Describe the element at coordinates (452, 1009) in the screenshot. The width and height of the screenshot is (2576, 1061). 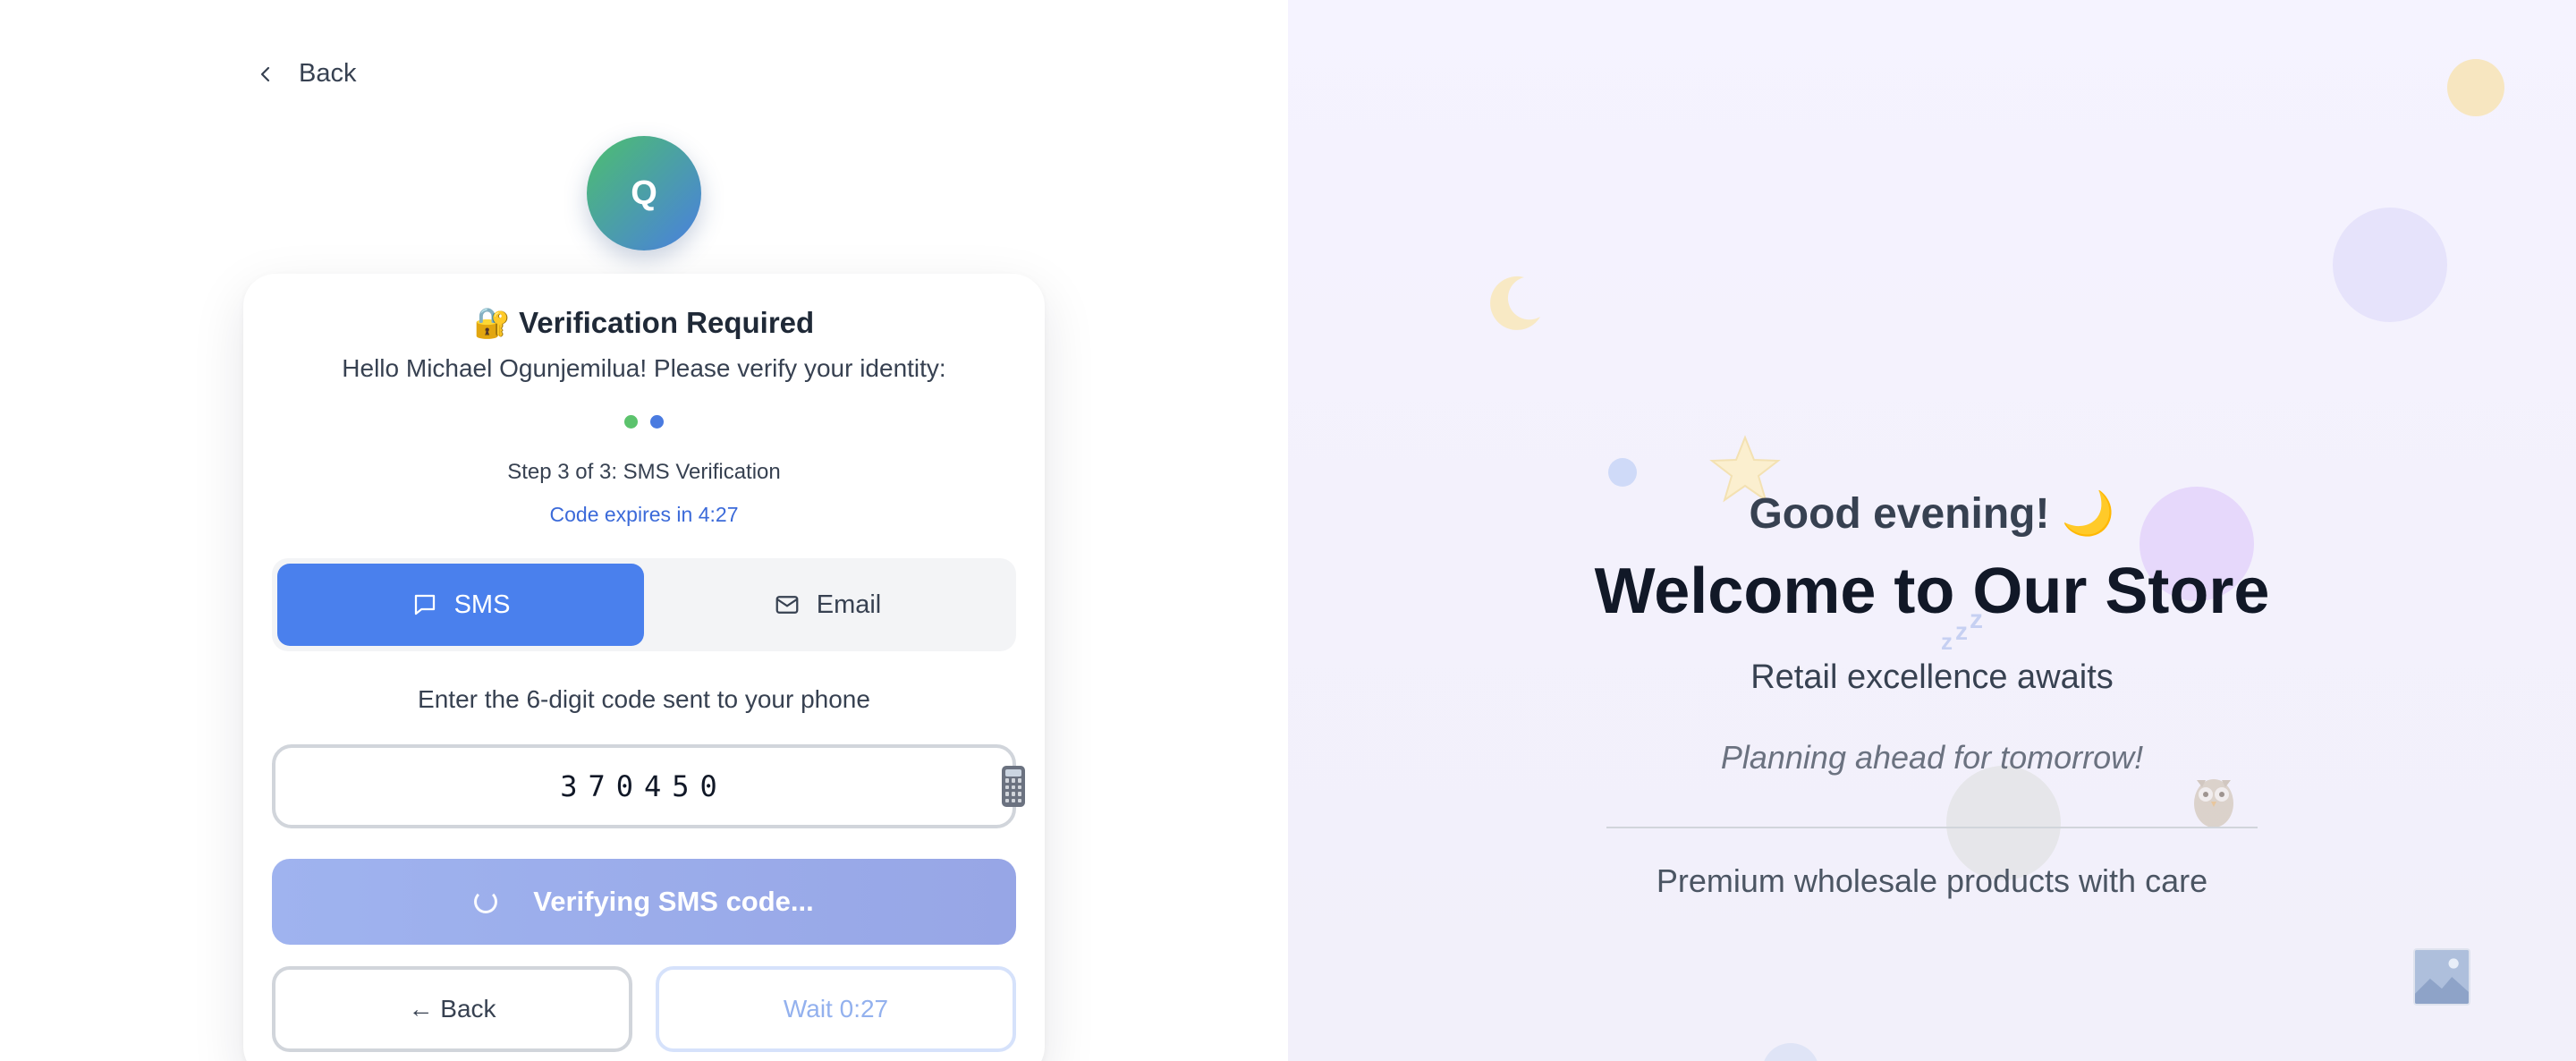
I see `back-button: ← Back` at that location.